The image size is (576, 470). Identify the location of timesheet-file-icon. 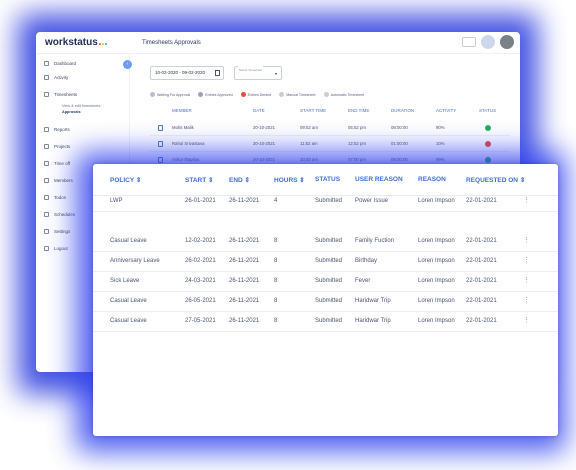
(160, 144).